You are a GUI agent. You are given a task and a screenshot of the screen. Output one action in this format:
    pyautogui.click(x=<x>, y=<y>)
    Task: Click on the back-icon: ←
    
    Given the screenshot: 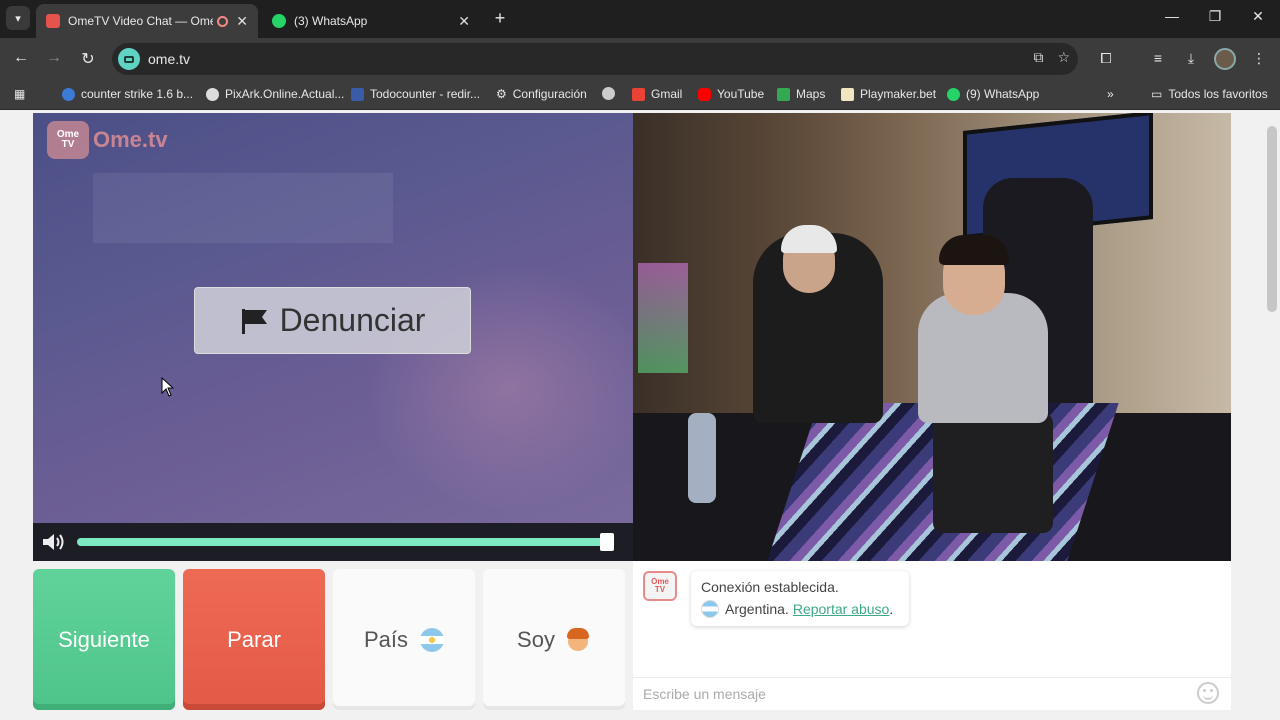 What is the action you would take?
    pyautogui.click(x=21, y=58)
    